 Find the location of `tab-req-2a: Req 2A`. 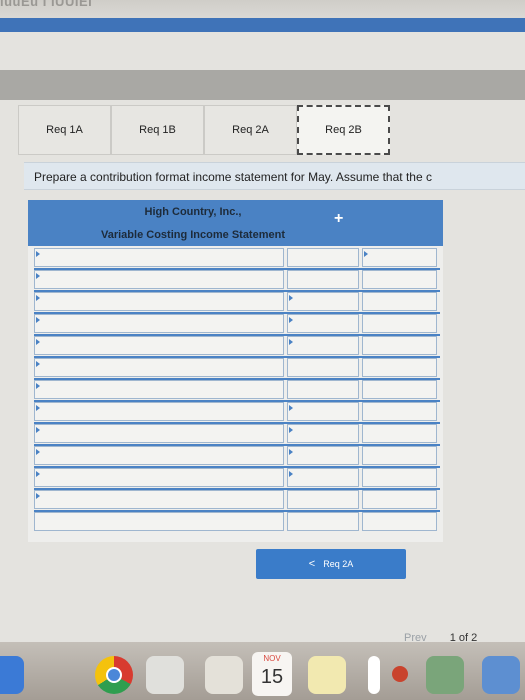

tab-req-2a: Req 2A is located at coordinates (250, 130).